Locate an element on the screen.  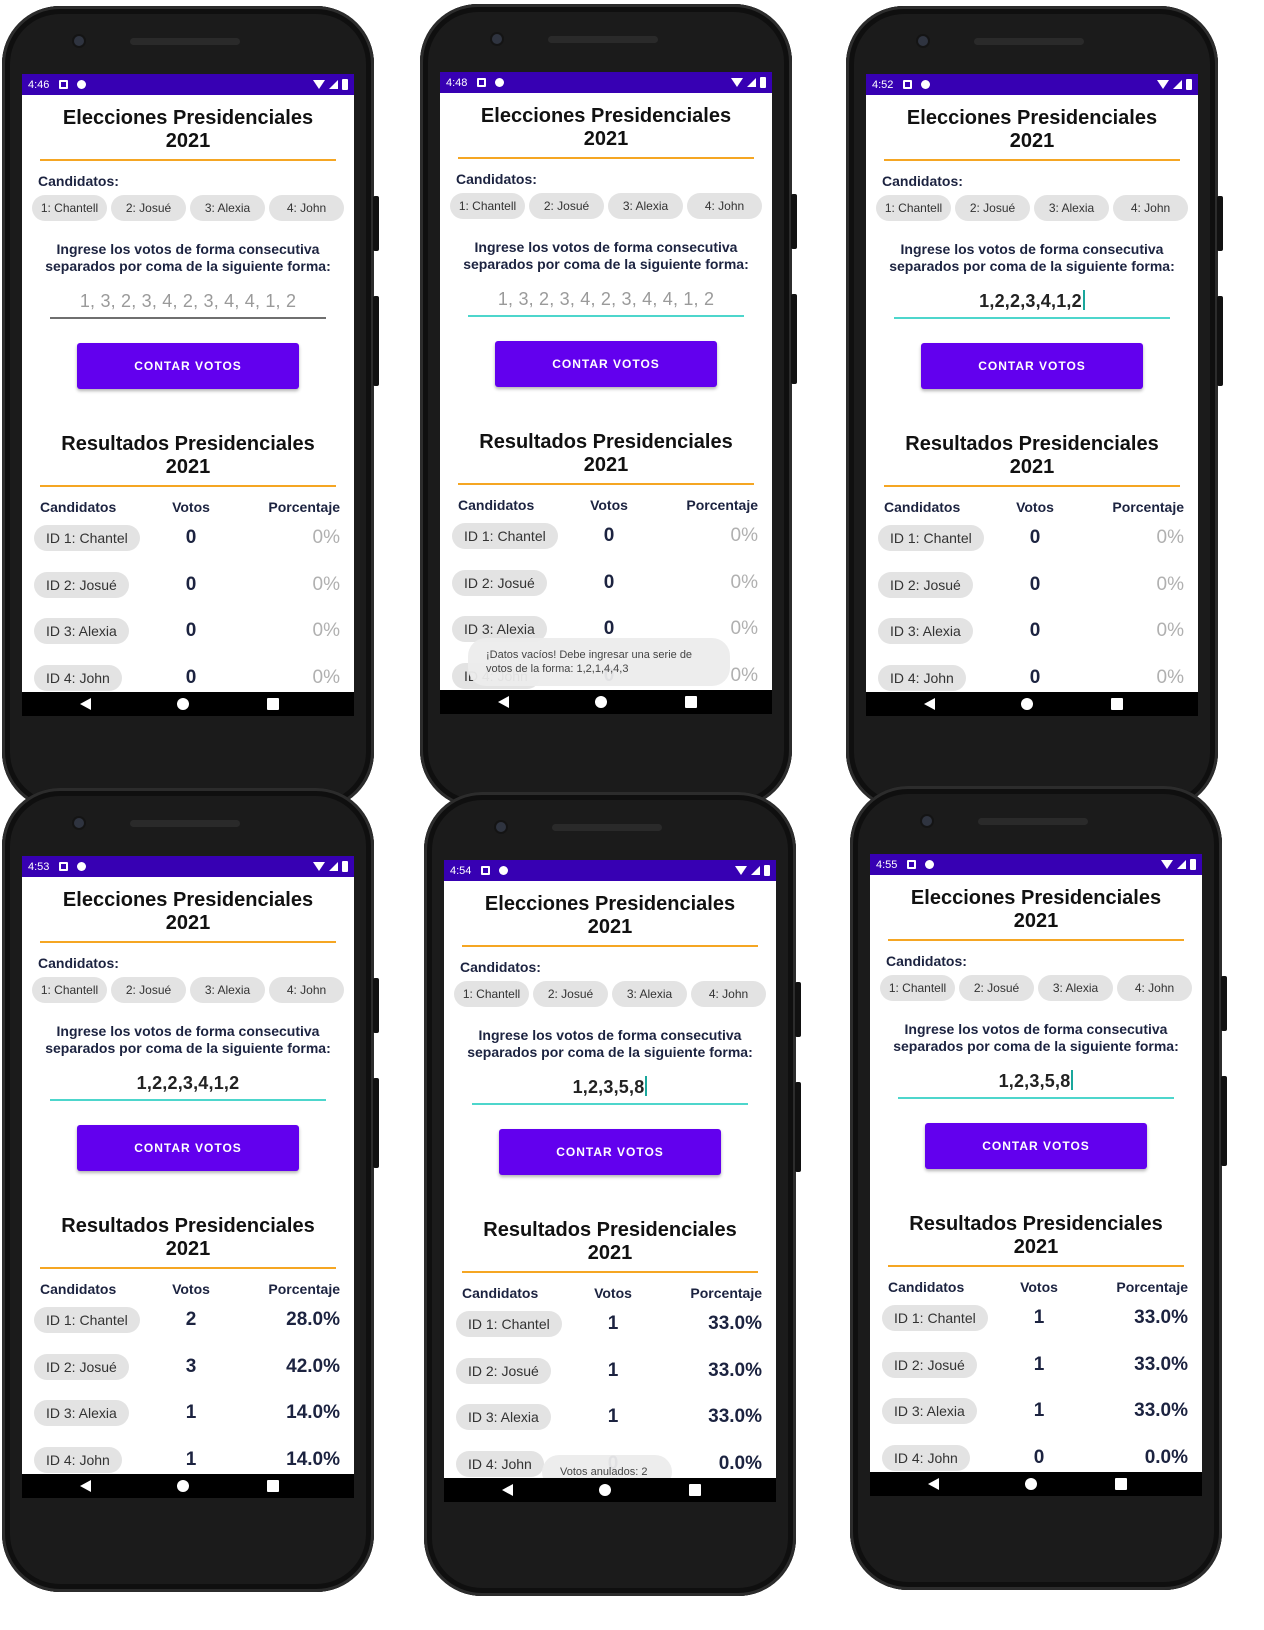
power-button is located at coordinates (798, 1009).